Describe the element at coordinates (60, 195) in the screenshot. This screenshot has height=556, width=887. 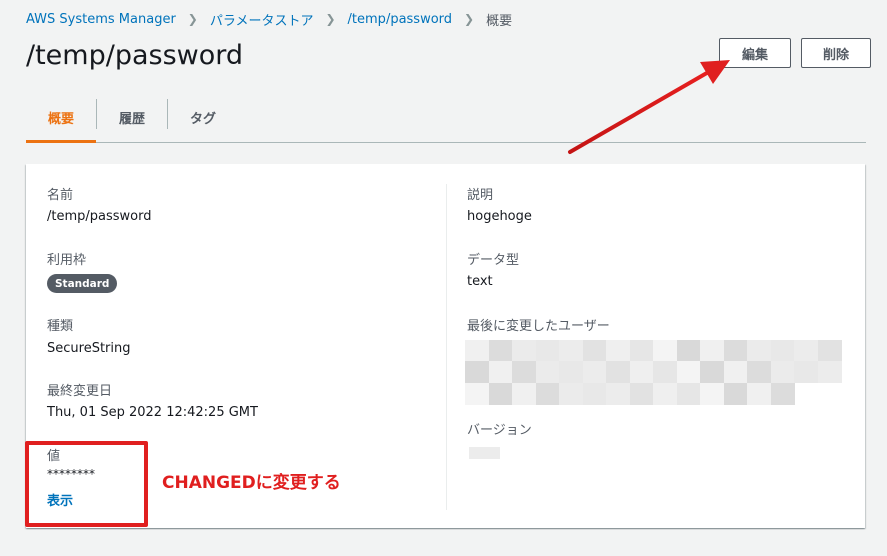
I see `name-label: 名前` at that location.